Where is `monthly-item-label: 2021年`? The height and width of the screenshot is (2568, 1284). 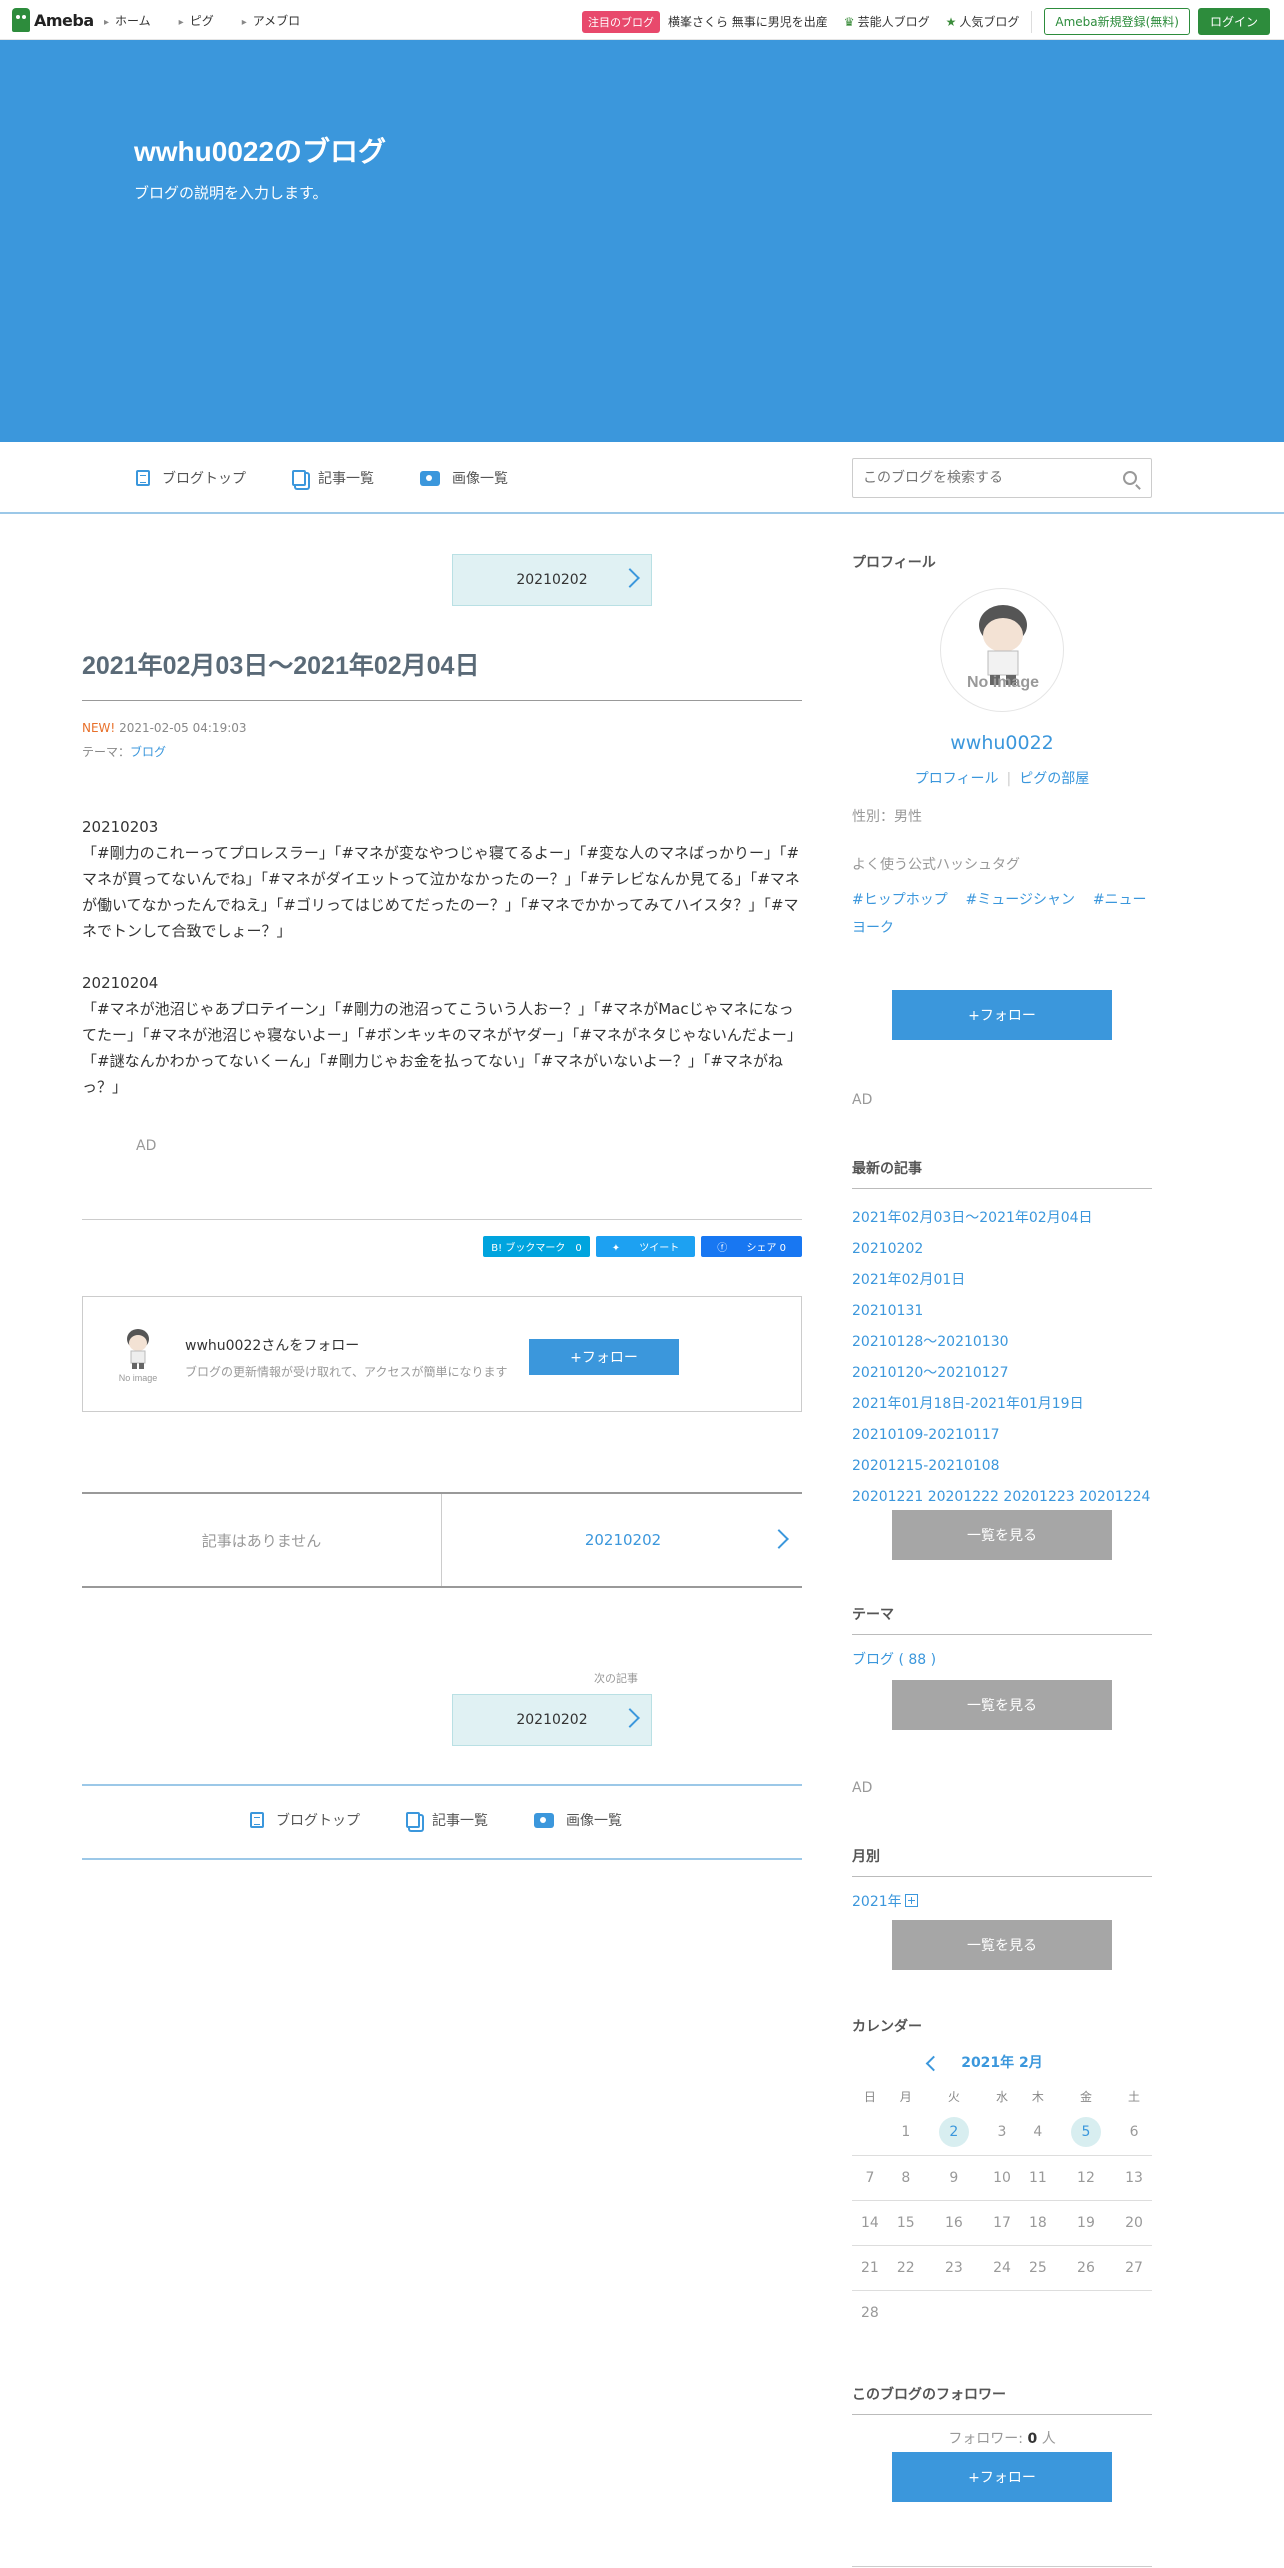 monthly-item-label: 2021年 is located at coordinates (877, 1902).